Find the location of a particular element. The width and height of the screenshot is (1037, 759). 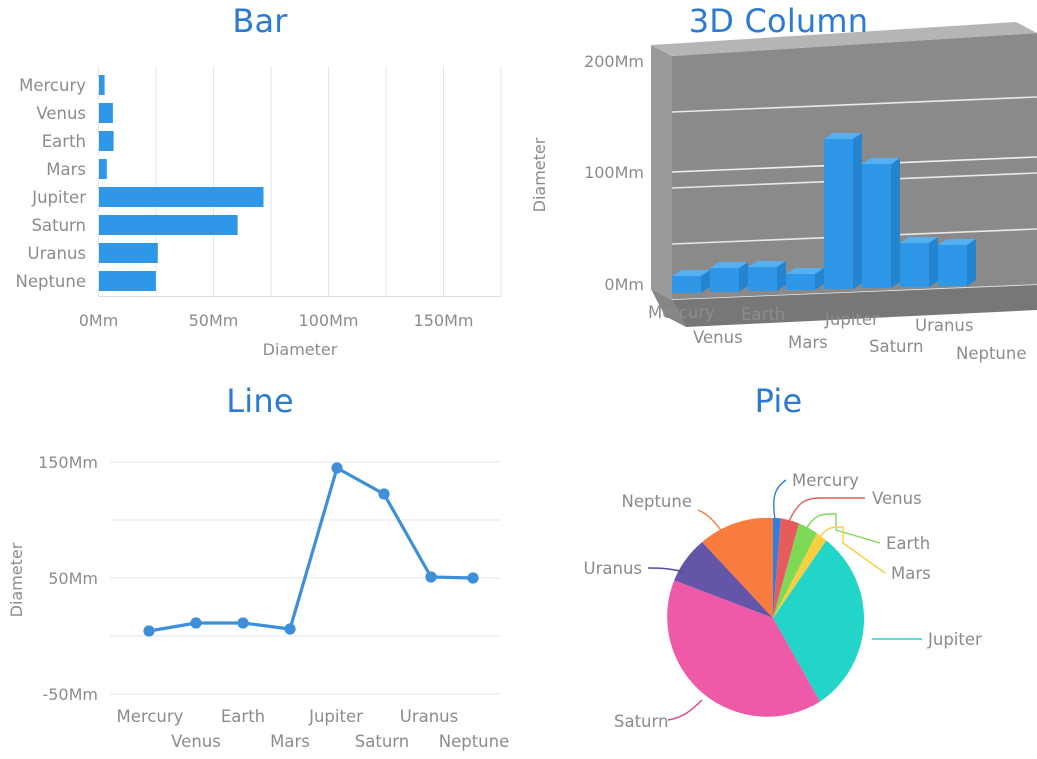

line-point-neptune is located at coordinates (473, 578).